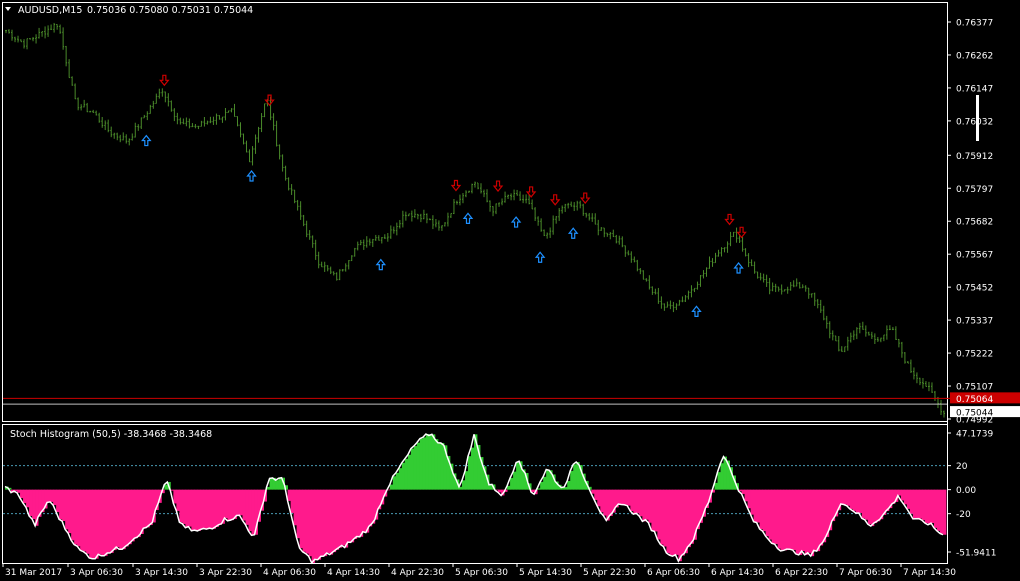 The width and height of the screenshot is (1020, 581). What do you see at coordinates (974, 355) in the screenshot?
I see `price-tick-label: 0.75222` at bounding box center [974, 355].